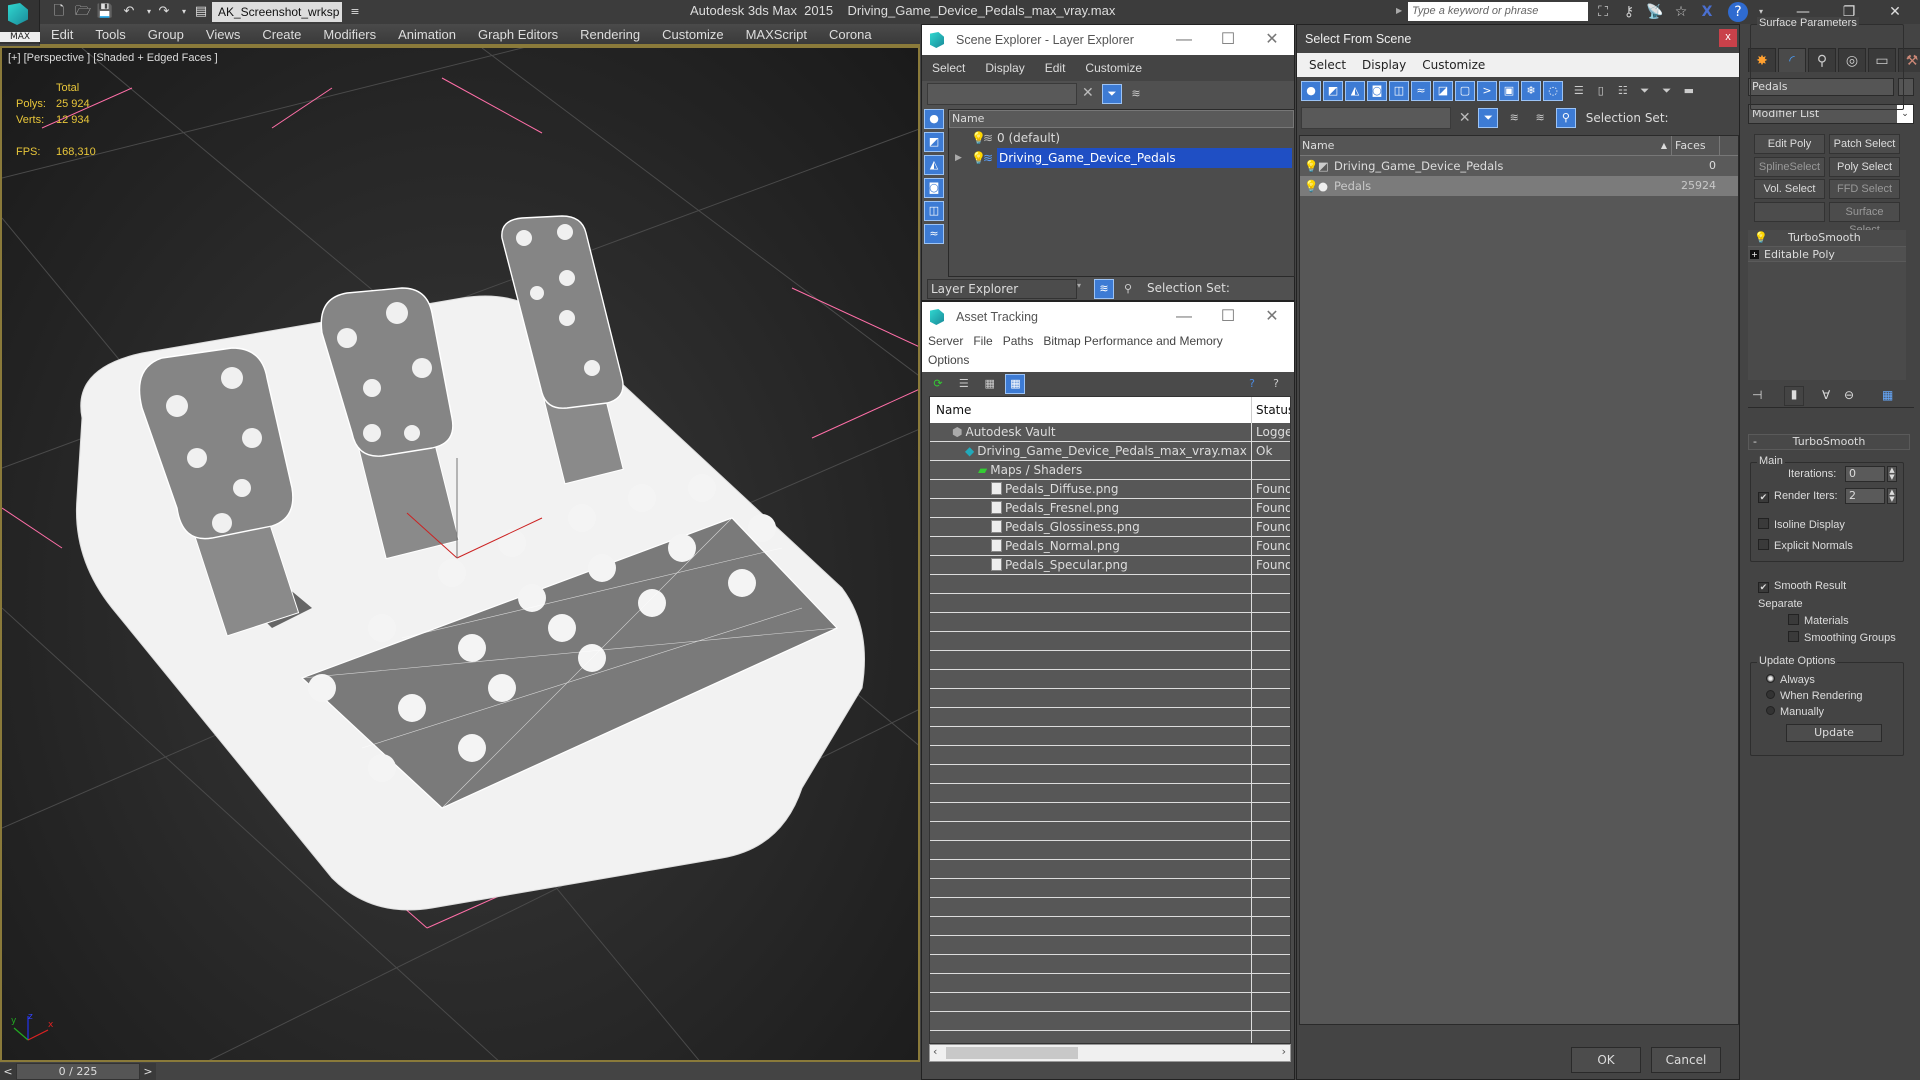  I want to click on column-header-name: Name, so click(1091, 410).